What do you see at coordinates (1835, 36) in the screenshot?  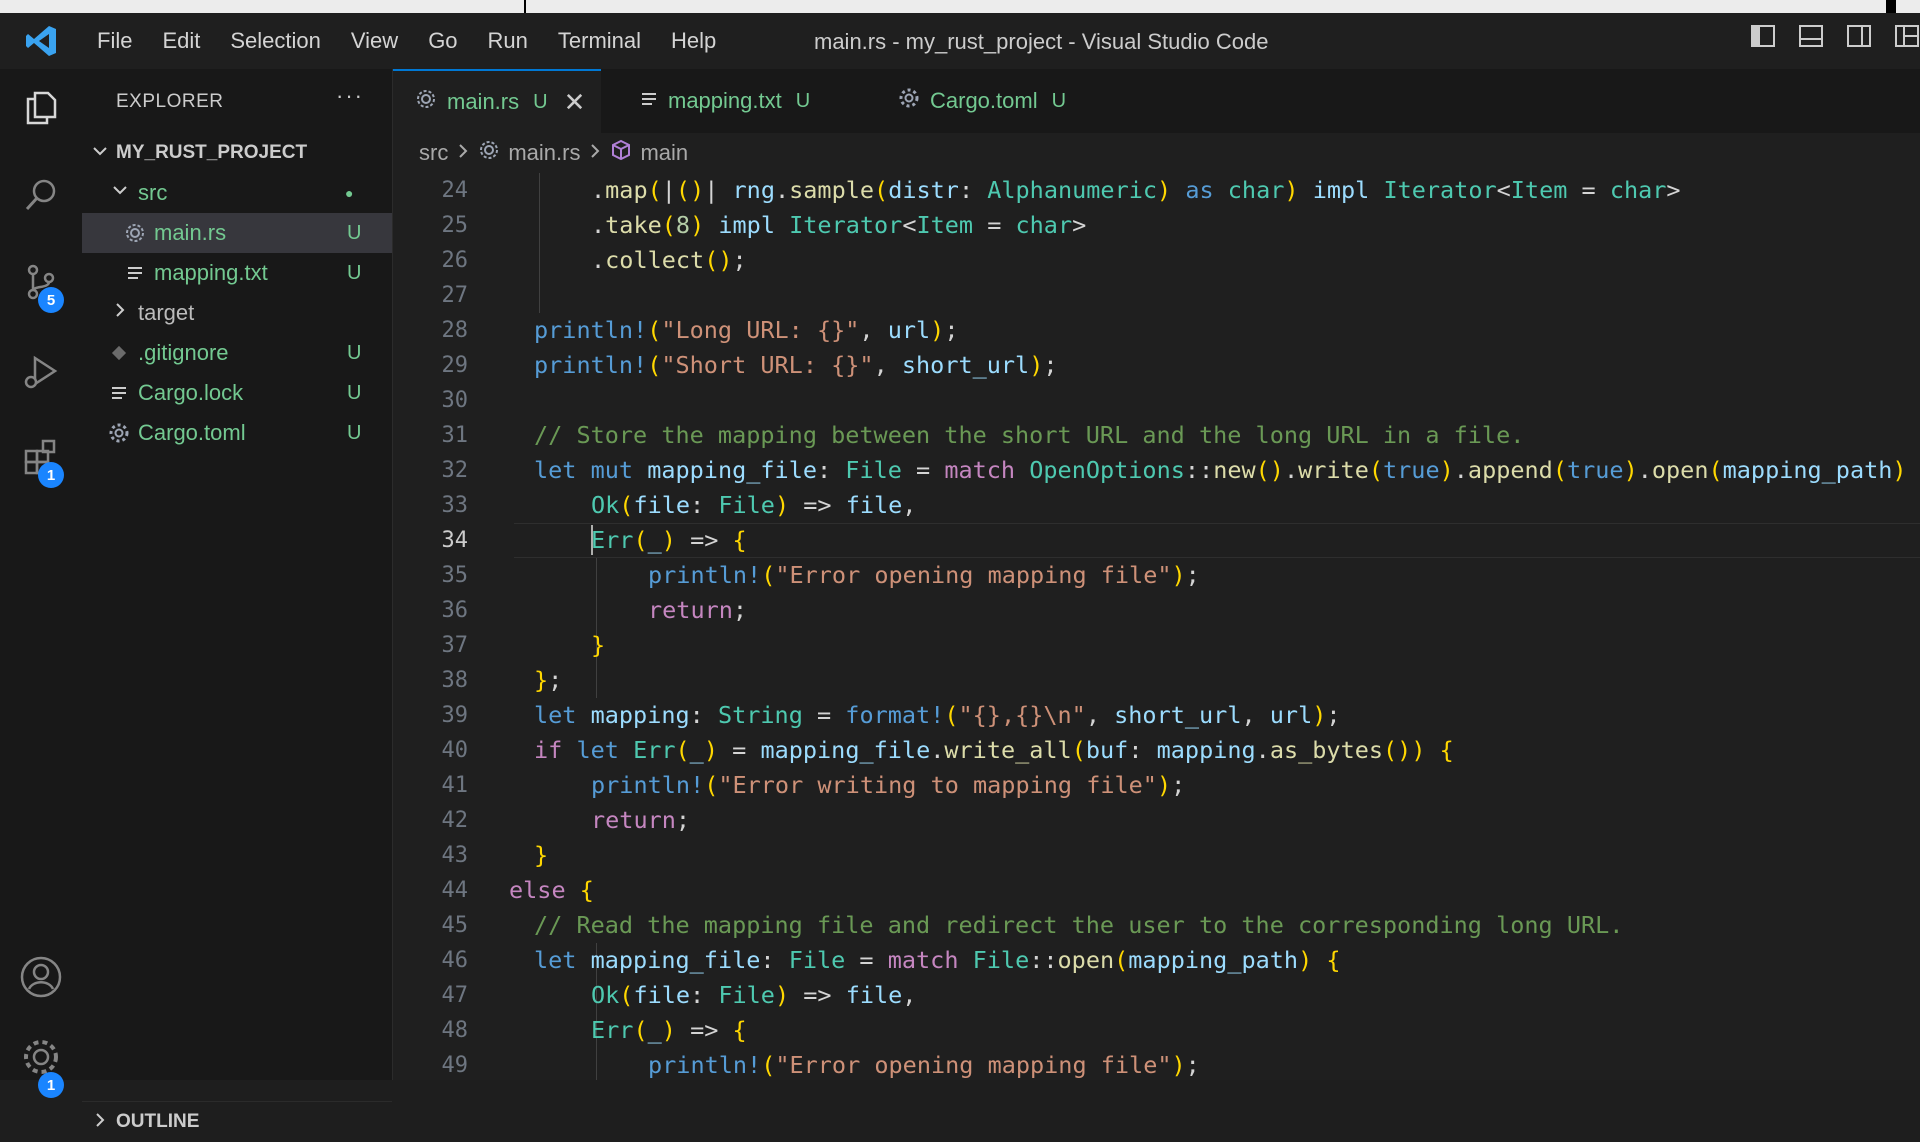 I see `layout-controls` at bounding box center [1835, 36].